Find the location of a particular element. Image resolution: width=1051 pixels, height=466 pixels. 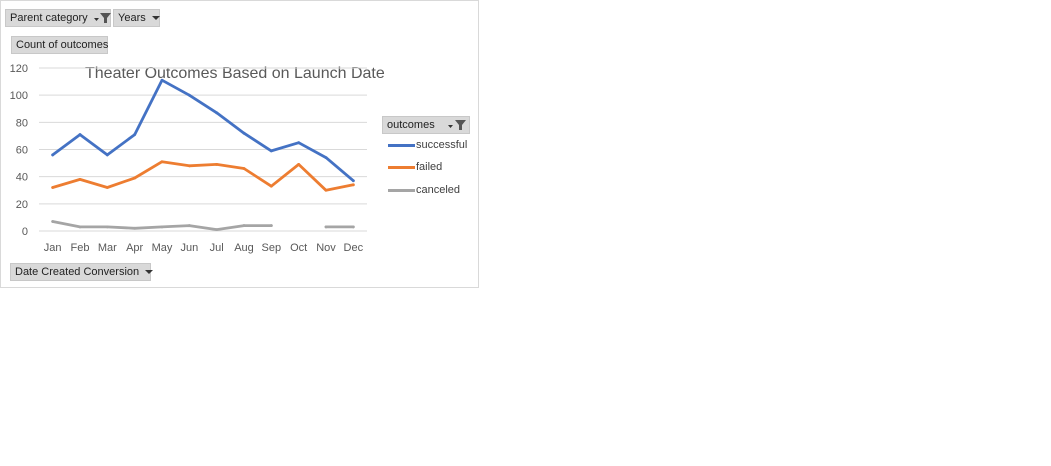

axis-field-label: Date Created Conversion is located at coordinates (77, 272).